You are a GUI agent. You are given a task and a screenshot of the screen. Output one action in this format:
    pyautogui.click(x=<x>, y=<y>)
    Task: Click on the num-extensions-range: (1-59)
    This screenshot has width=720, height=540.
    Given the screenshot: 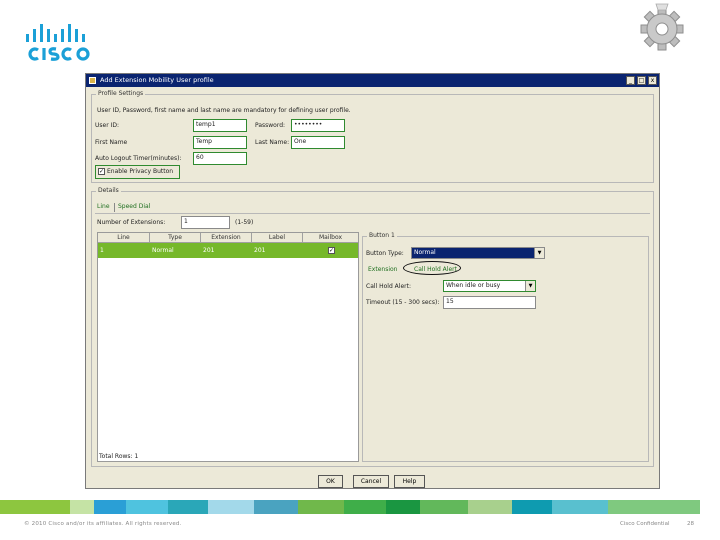 What is the action you would take?
    pyautogui.click(x=244, y=222)
    